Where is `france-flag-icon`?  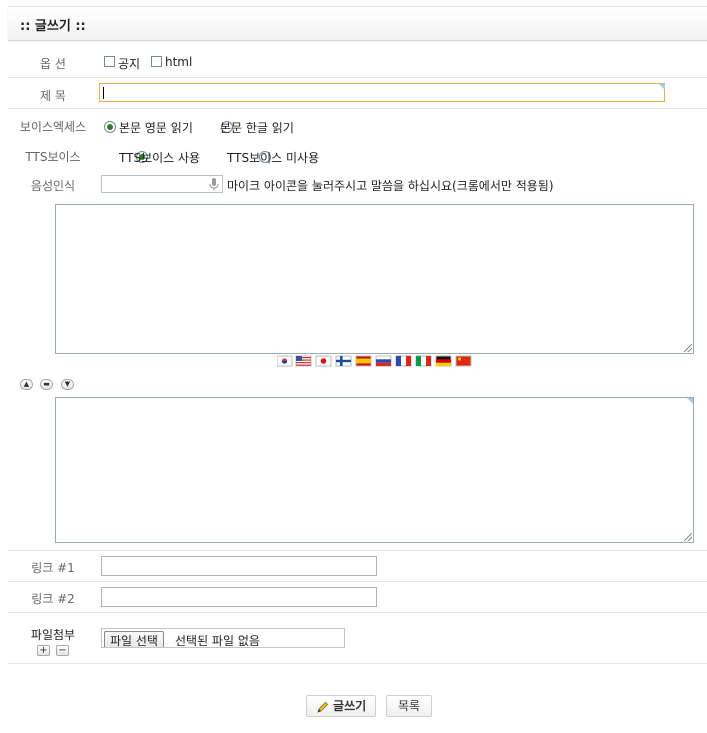
france-flag-icon is located at coordinates (403, 361).